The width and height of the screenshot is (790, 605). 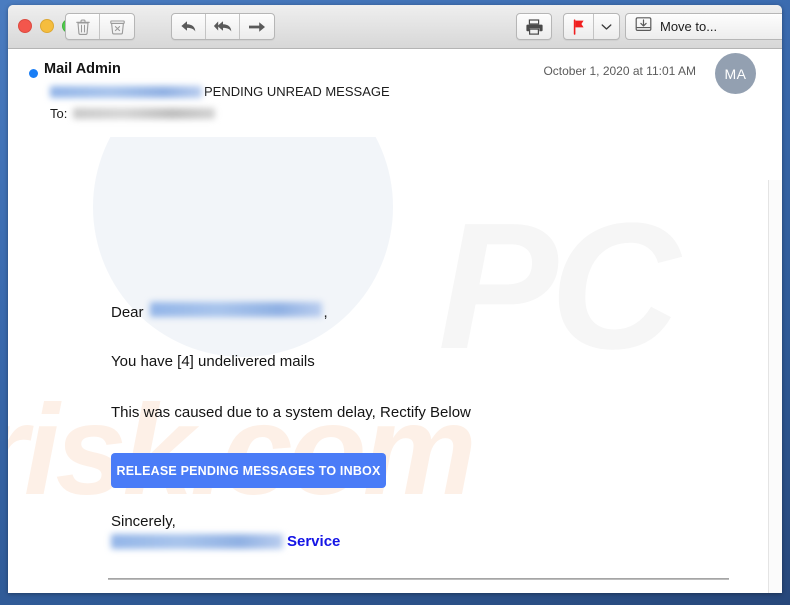 I want to click on recipient-redacted, so click(x=144, y=113).